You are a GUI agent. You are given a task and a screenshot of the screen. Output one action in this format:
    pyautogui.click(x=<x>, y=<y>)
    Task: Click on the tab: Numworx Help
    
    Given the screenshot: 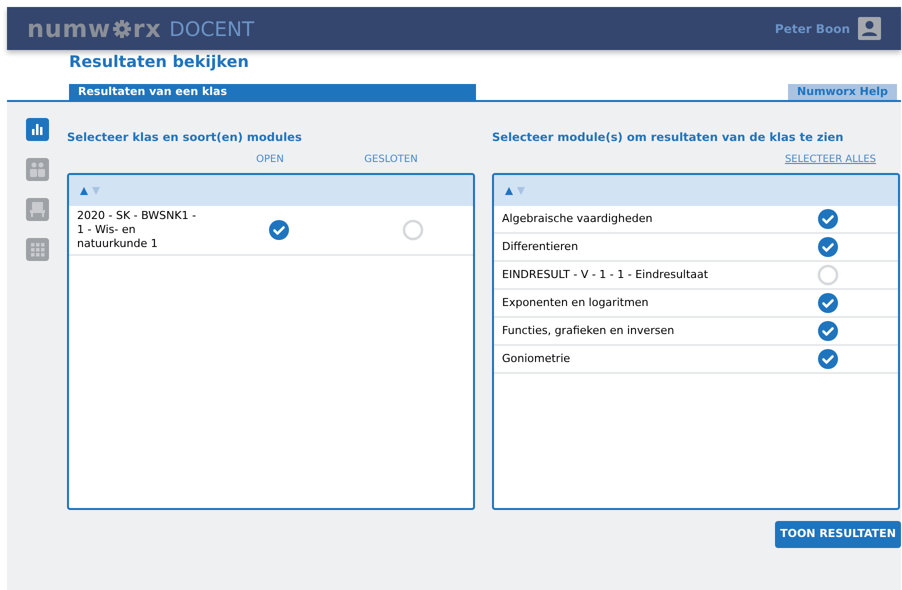 What is the action you would take?
    pyautogui.click(x=842, y=92)
    